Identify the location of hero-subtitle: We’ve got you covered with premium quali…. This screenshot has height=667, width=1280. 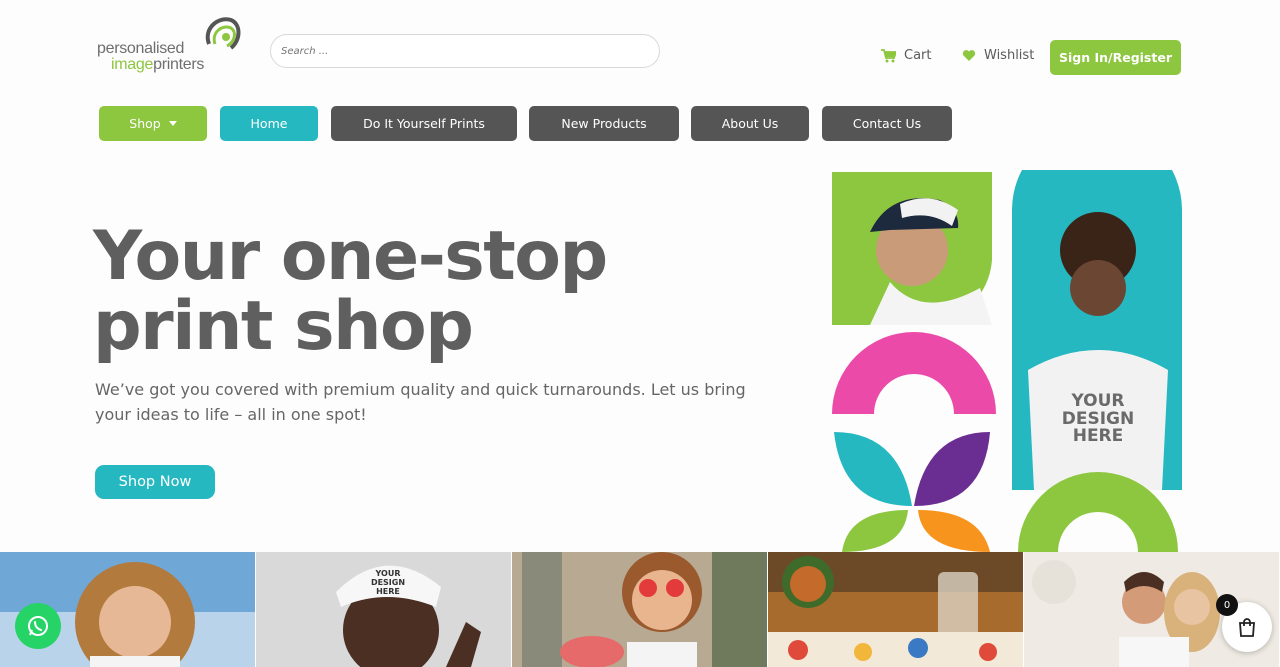
(420, 402).